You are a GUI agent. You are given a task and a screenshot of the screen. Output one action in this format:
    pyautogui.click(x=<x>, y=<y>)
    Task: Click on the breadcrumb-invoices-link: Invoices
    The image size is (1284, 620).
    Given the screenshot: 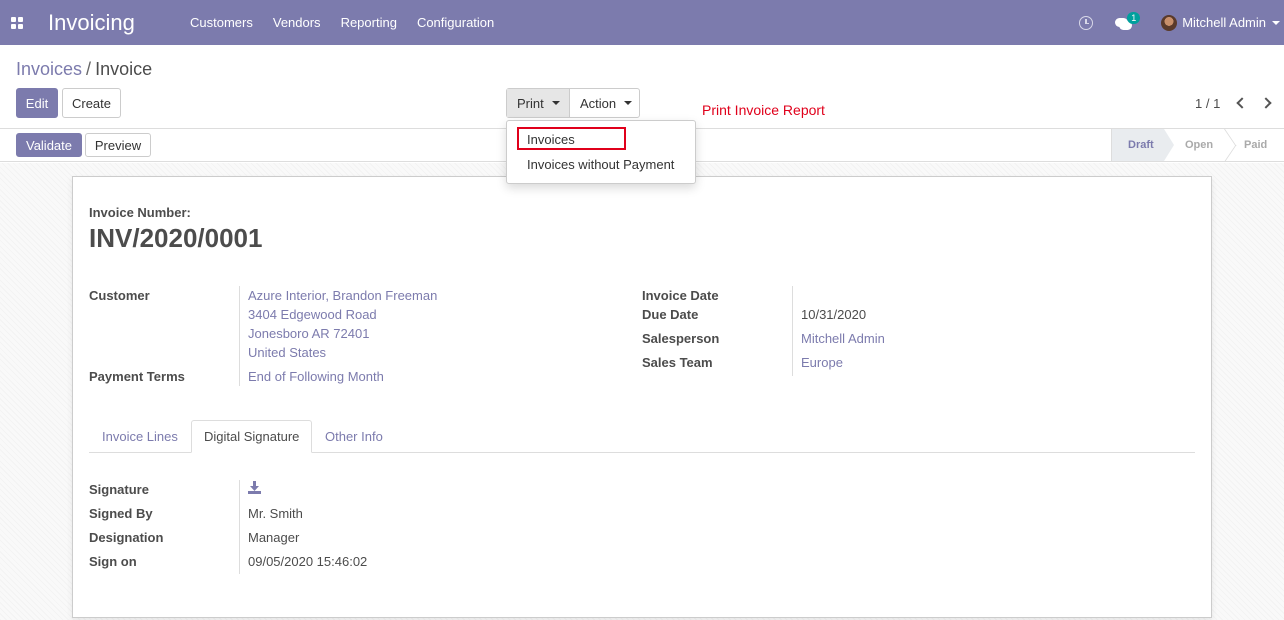 What is the action you would take?
    pyautogui.click(x=49, y=69)
    